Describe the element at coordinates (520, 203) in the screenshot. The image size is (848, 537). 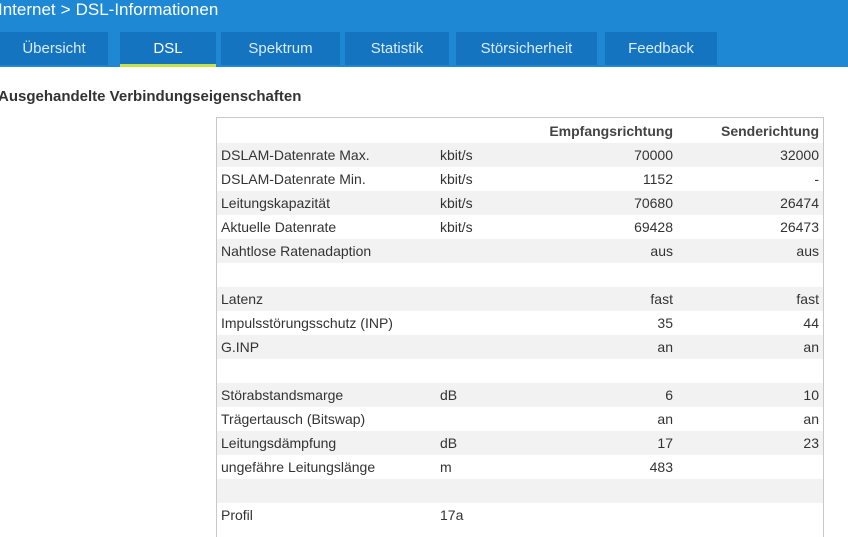
I see `table-row: Leitungskapazität kbit/s 70680 26474` at that location.